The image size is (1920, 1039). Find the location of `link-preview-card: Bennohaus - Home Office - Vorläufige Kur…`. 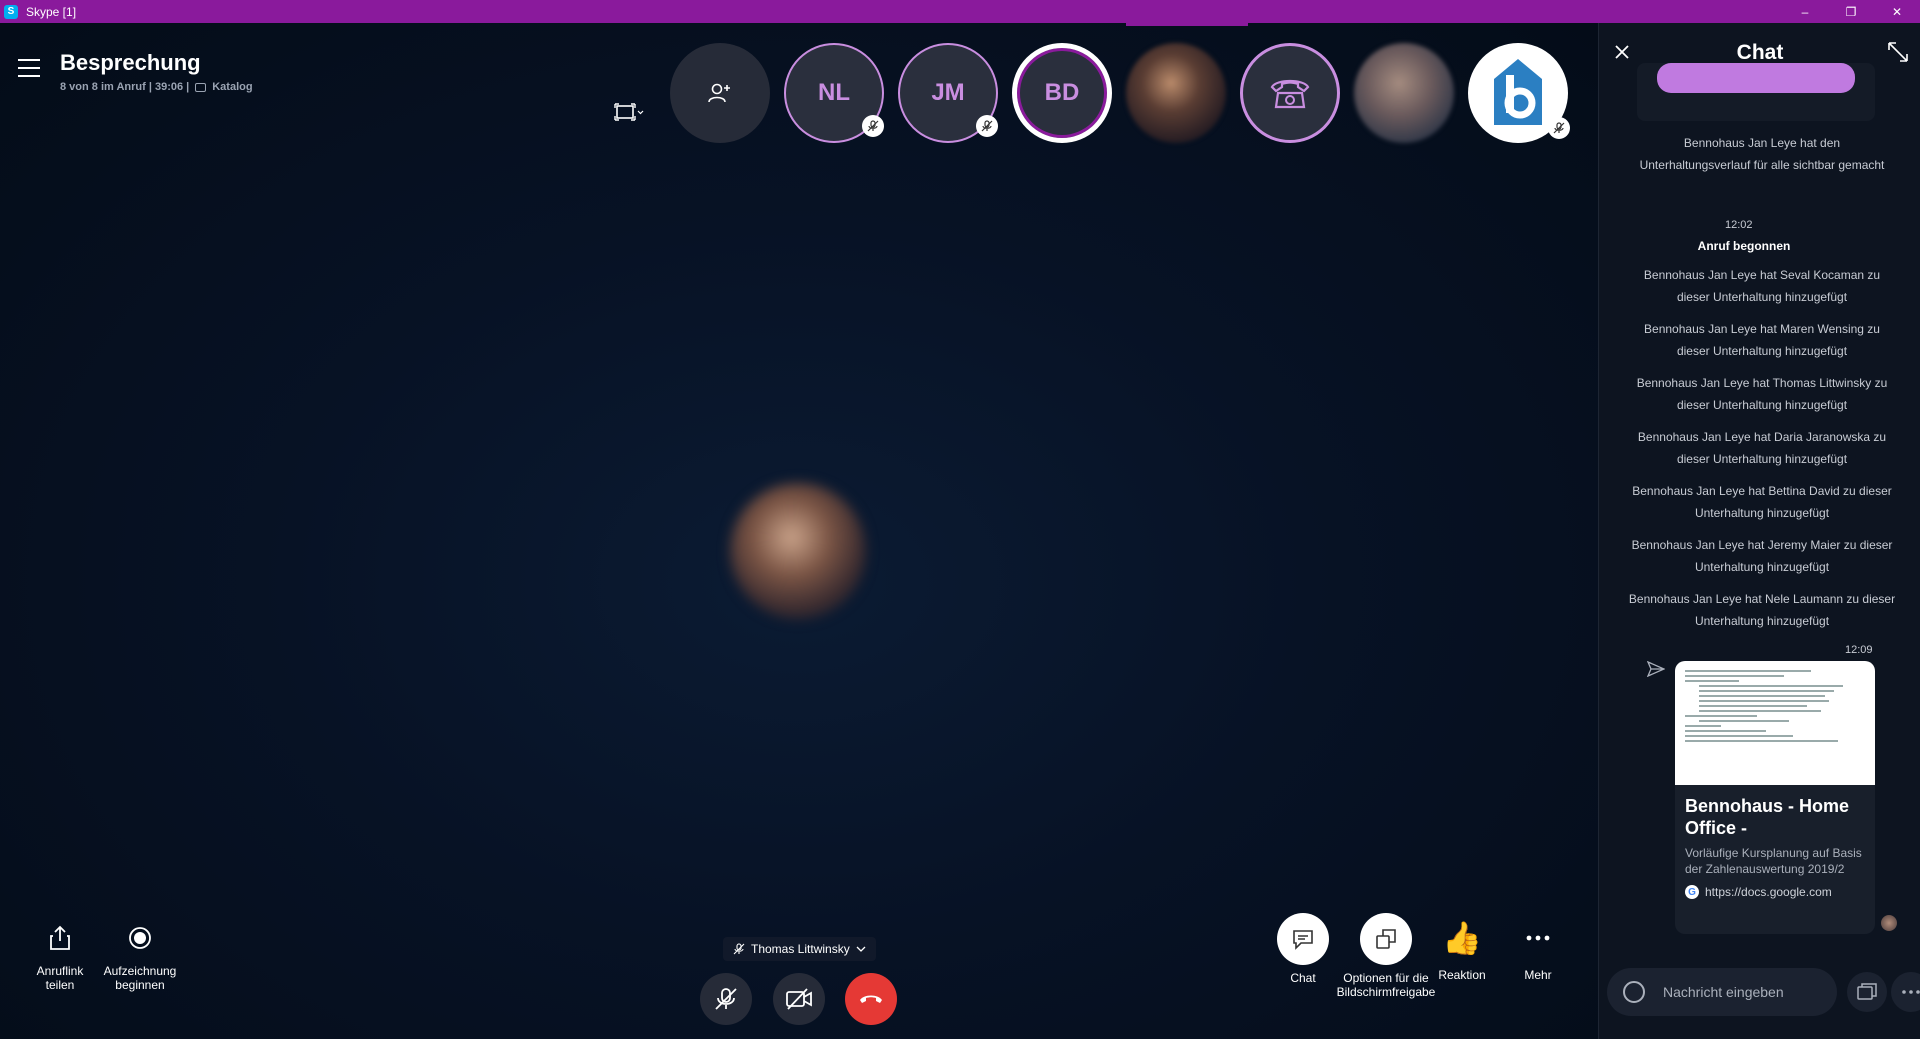

link-preview-card: Bennohaus - Home Office - Vorläufige Kur… is located at coordinates (1775, 797).